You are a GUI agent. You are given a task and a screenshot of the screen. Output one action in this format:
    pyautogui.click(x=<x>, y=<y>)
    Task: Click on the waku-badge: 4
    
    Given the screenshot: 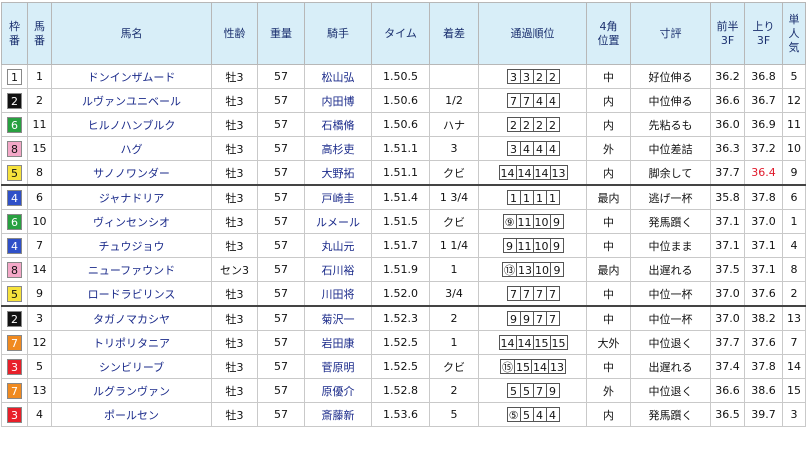 What is the action you would take?
    pyautogui.click(x=14, y=197)
    